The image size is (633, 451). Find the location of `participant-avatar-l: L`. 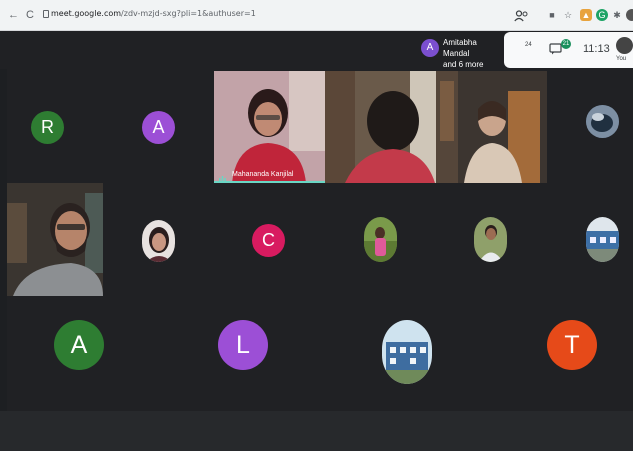

participant-avatar-l: L is located at coordinates (243, 345).